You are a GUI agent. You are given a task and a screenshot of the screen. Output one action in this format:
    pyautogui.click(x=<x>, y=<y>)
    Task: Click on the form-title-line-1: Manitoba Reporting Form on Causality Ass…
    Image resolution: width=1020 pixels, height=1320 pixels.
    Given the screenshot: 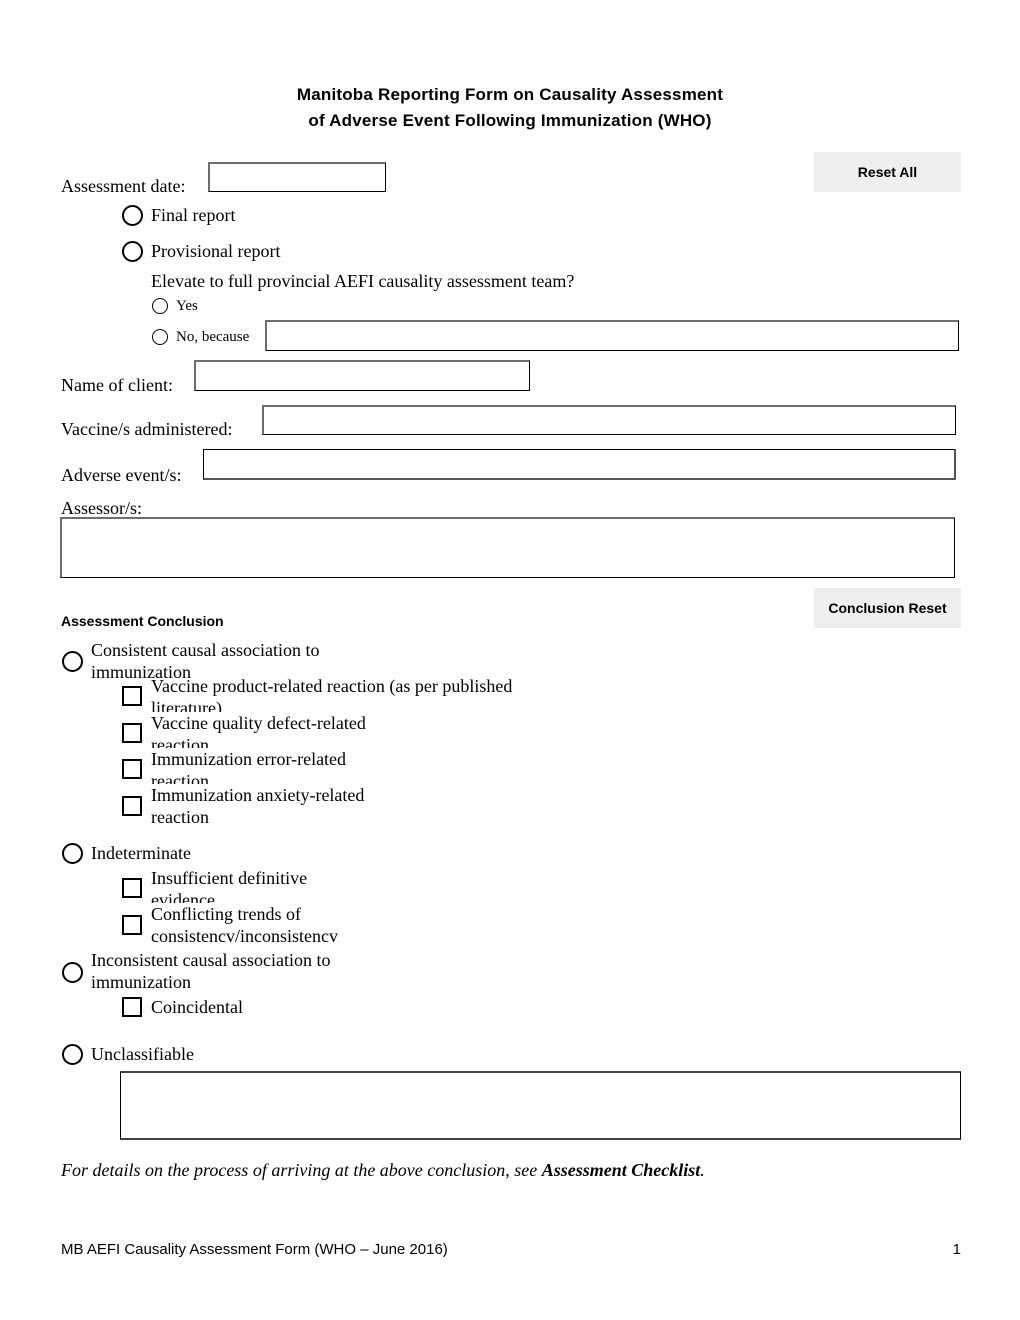 What is the action you would take?
    pyautogui.click(x=510, y=94)
    